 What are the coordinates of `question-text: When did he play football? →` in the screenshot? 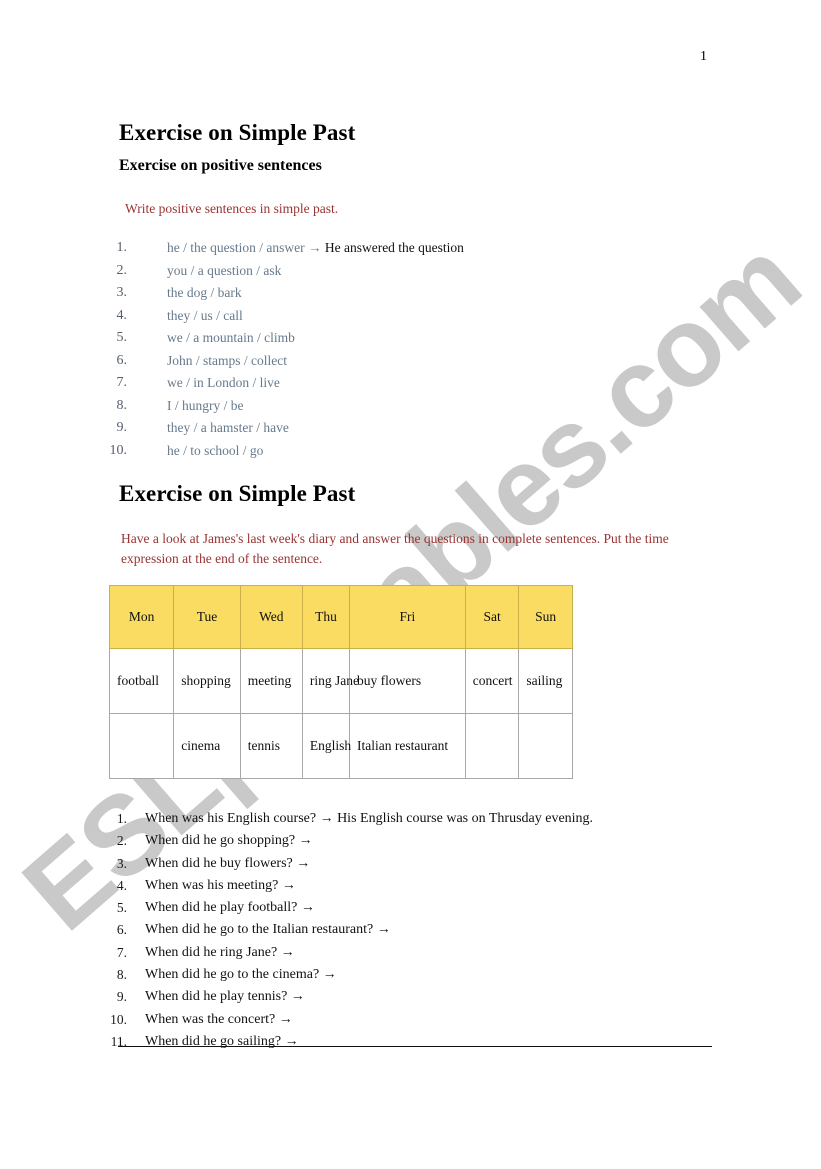 It's located at (230, 908).